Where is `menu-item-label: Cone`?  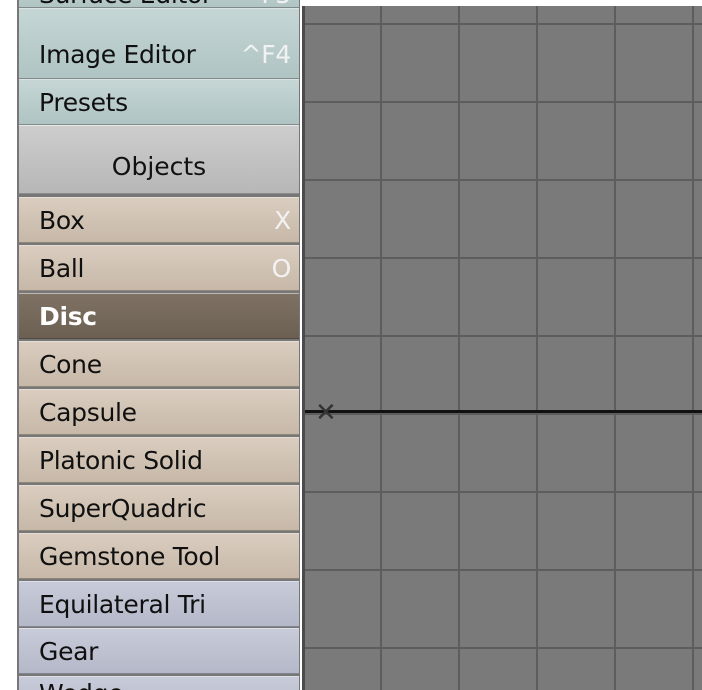 menu-item-label: Cone is located at coordinates (70, 364).